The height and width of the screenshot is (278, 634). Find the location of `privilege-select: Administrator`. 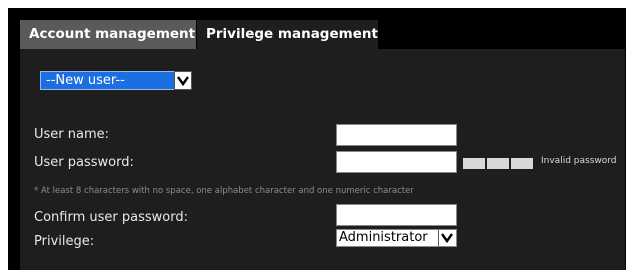

privilege-select: Administrator is located at coordinates (396, 238).